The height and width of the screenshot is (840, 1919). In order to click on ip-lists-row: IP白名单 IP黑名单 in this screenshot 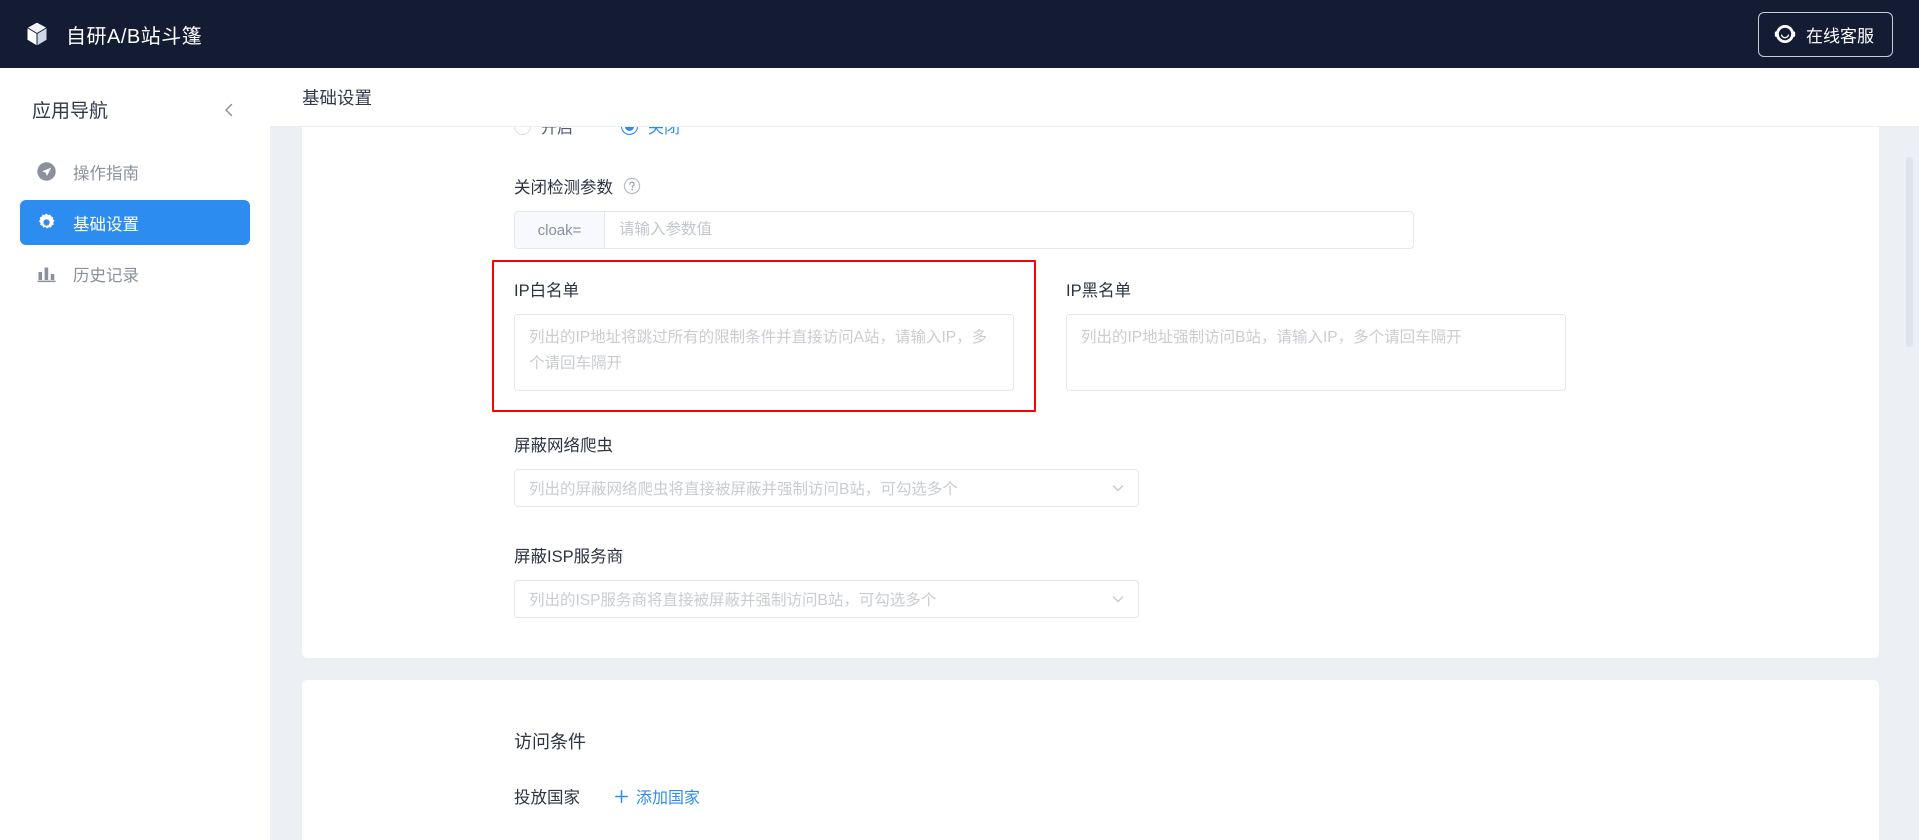, I will do `click(1165, 336)`.